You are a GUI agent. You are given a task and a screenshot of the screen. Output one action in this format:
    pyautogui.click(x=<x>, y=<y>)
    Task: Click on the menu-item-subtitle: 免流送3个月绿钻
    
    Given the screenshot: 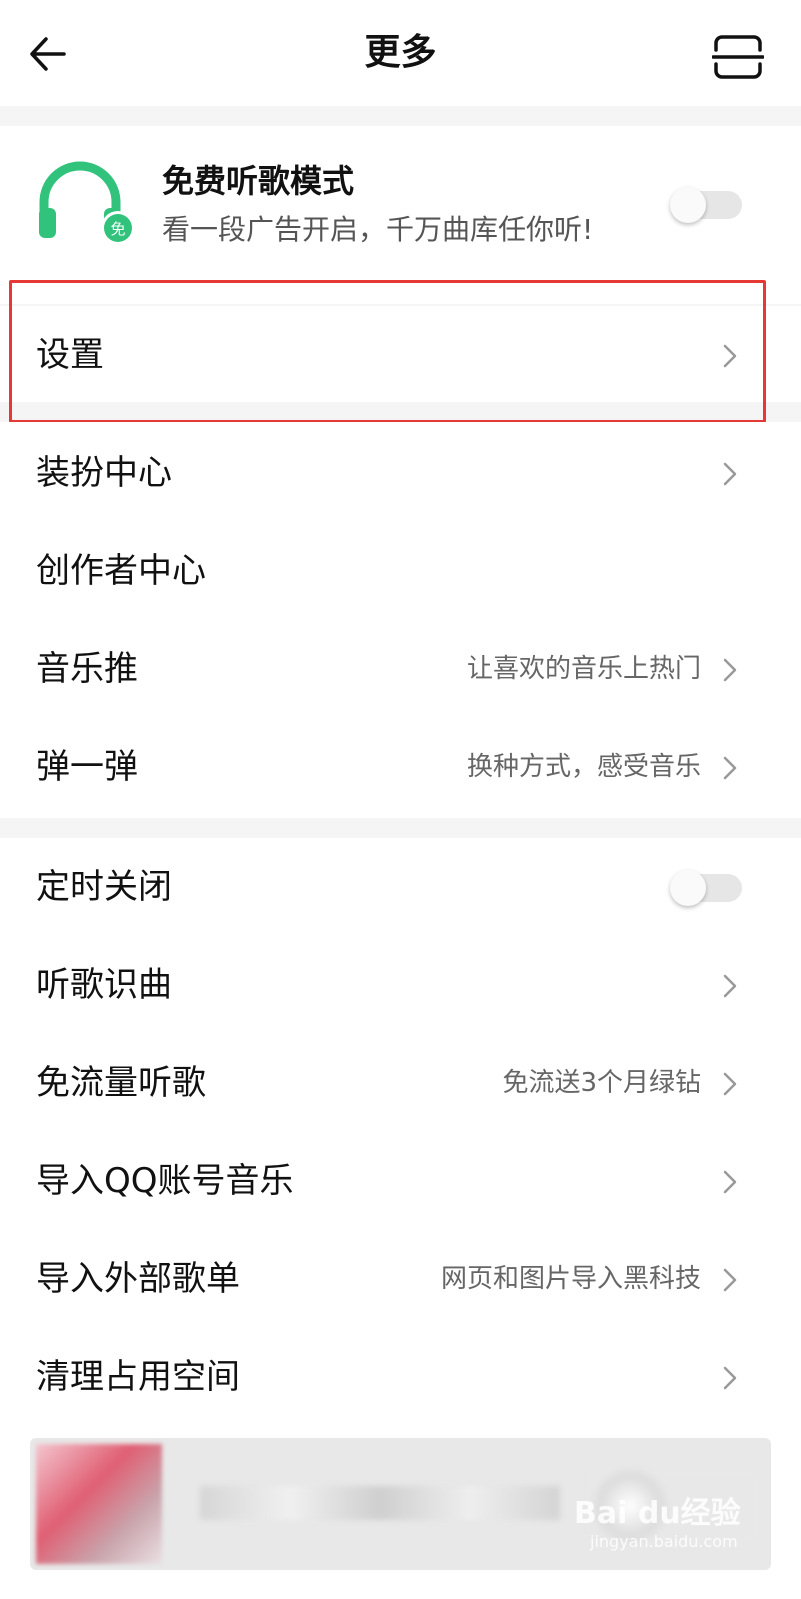 What is the action you would take?
    pyautogui.click(x=601, y=1083)
    